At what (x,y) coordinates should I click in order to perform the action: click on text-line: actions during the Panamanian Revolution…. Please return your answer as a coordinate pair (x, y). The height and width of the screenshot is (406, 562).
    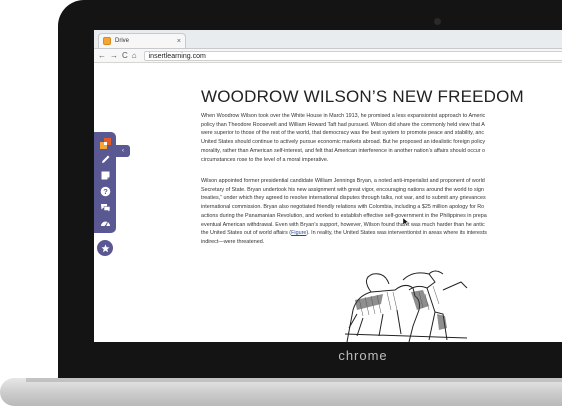
    Looking at the image, I should click on (344, 215).